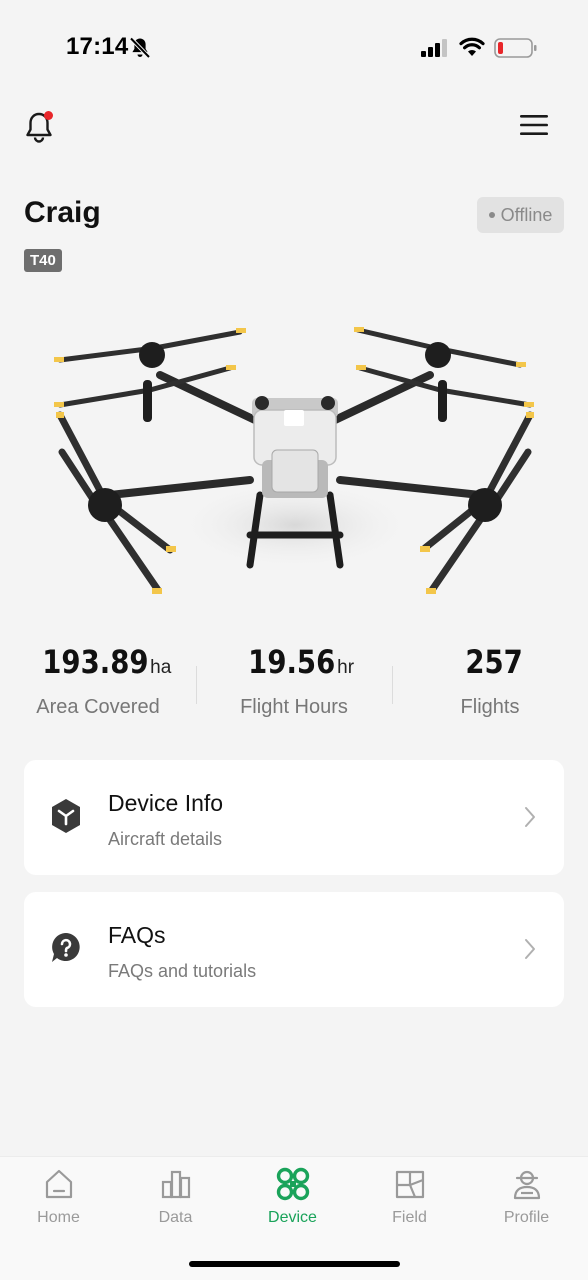 Image resolution: width=588 pixels, height=1280 pixels. What do you see at coordinates (66, 947) in the screenshot?
I see `help-bubble-icon` at bounding box center [66, 947].